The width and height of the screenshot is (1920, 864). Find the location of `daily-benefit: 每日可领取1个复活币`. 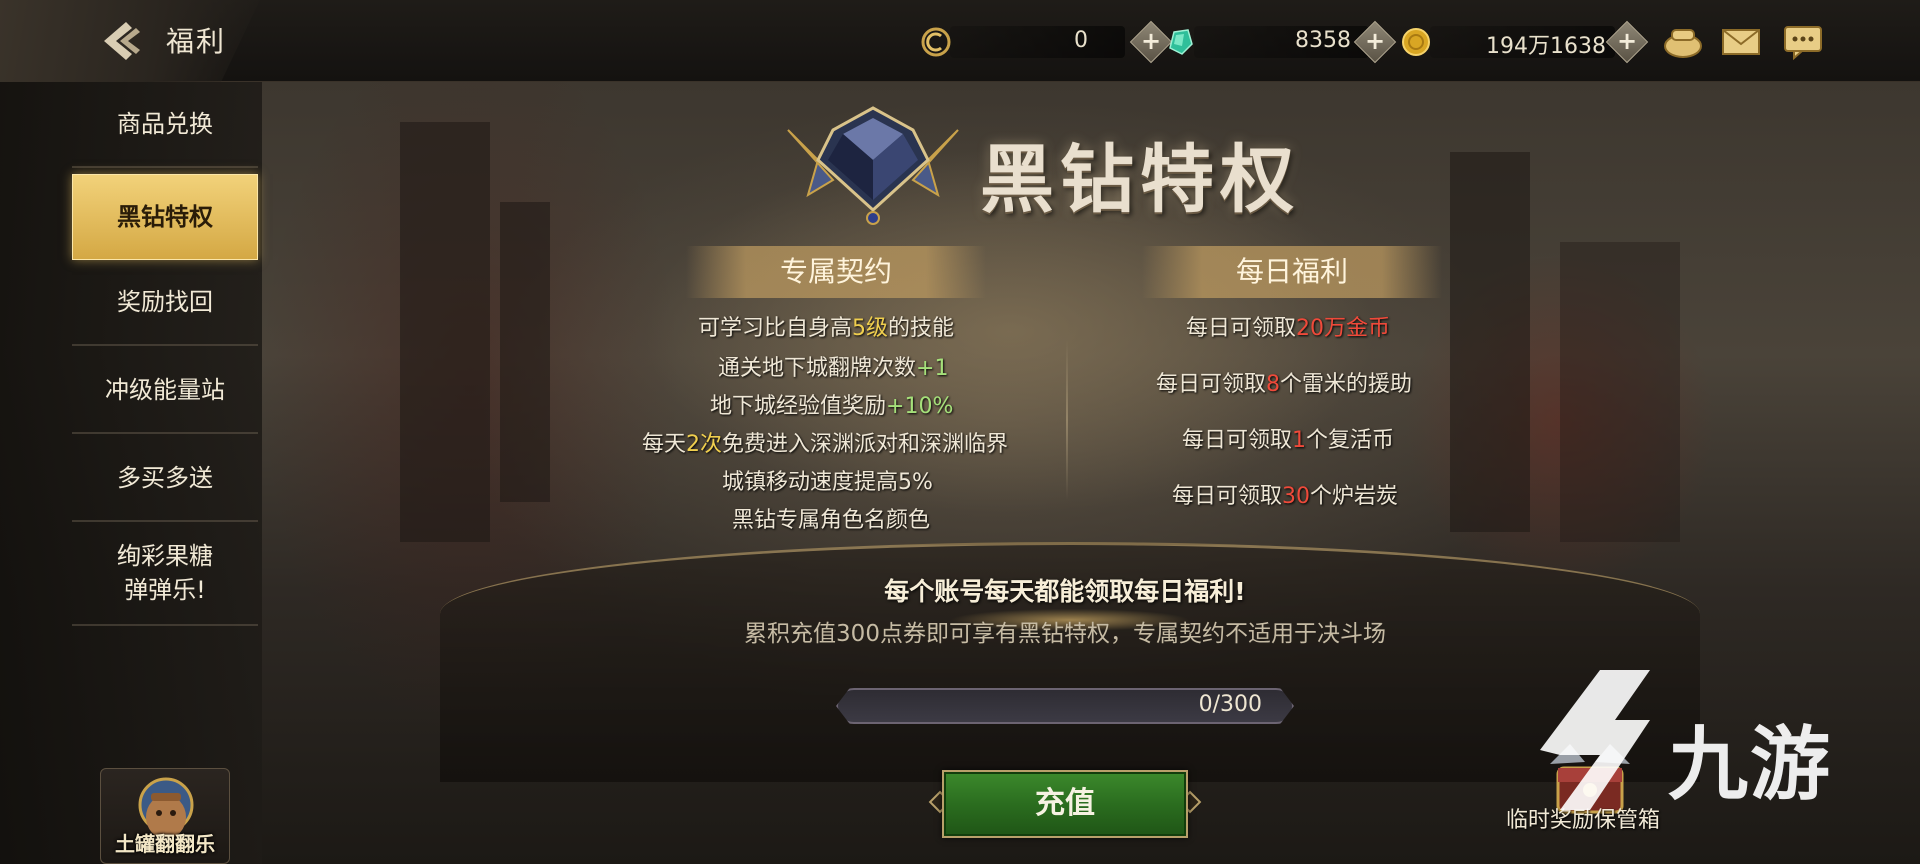

daily-benefit: 每日可领取1个复活币 is located at coordinates (1288, 440).